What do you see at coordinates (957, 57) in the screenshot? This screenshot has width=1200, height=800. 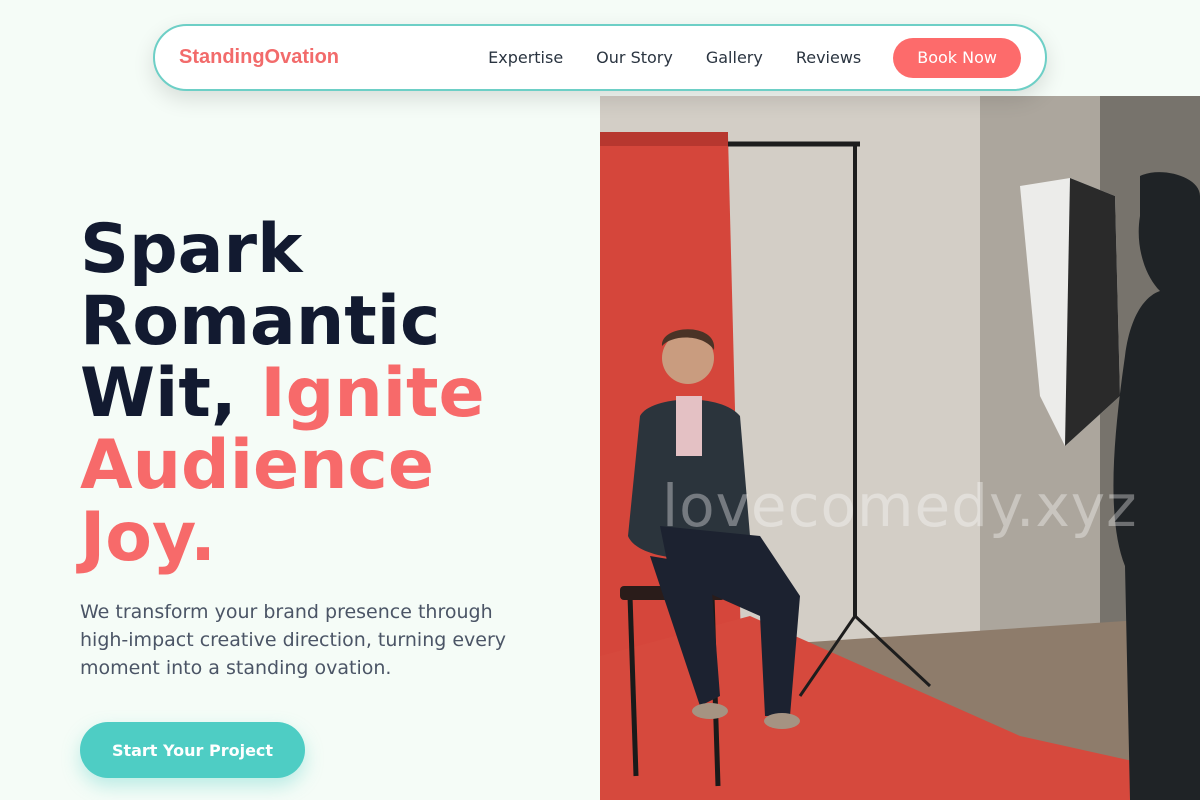 I see `book-now-button: Book Now` at bounding box center [957, 57].